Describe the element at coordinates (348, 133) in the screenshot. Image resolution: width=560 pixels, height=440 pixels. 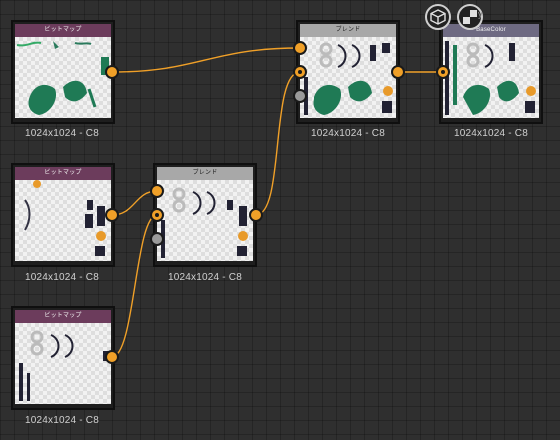
I see `blend-node-1-caption: 1024x1024 - C8` at that location.